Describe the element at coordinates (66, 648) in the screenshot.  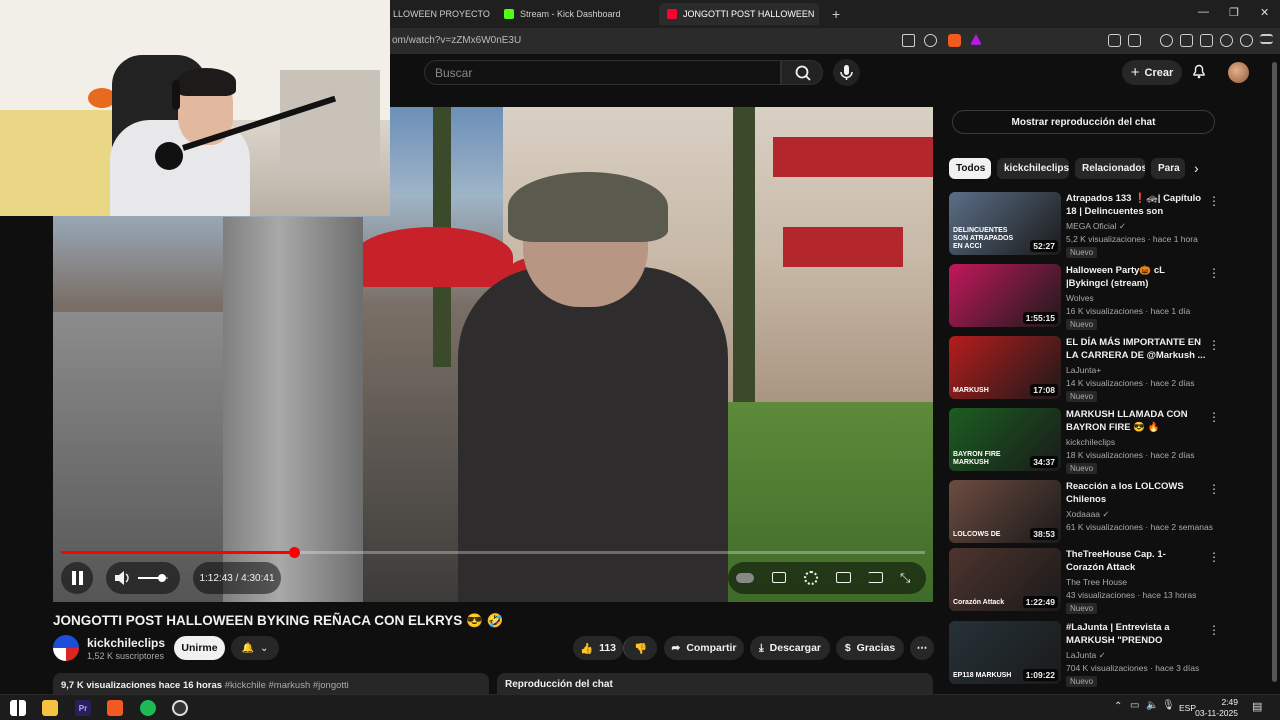
I see `channel-avatar` at that location.